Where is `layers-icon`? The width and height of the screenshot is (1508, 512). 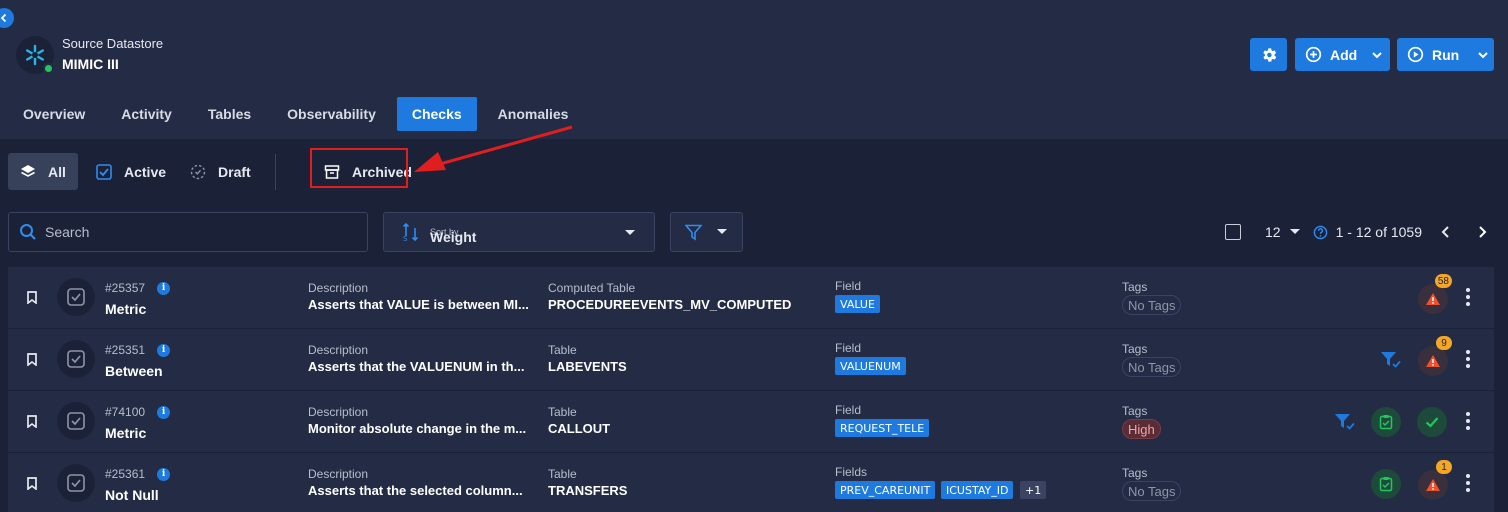
layers-icon is located at coordinates (28, 170).